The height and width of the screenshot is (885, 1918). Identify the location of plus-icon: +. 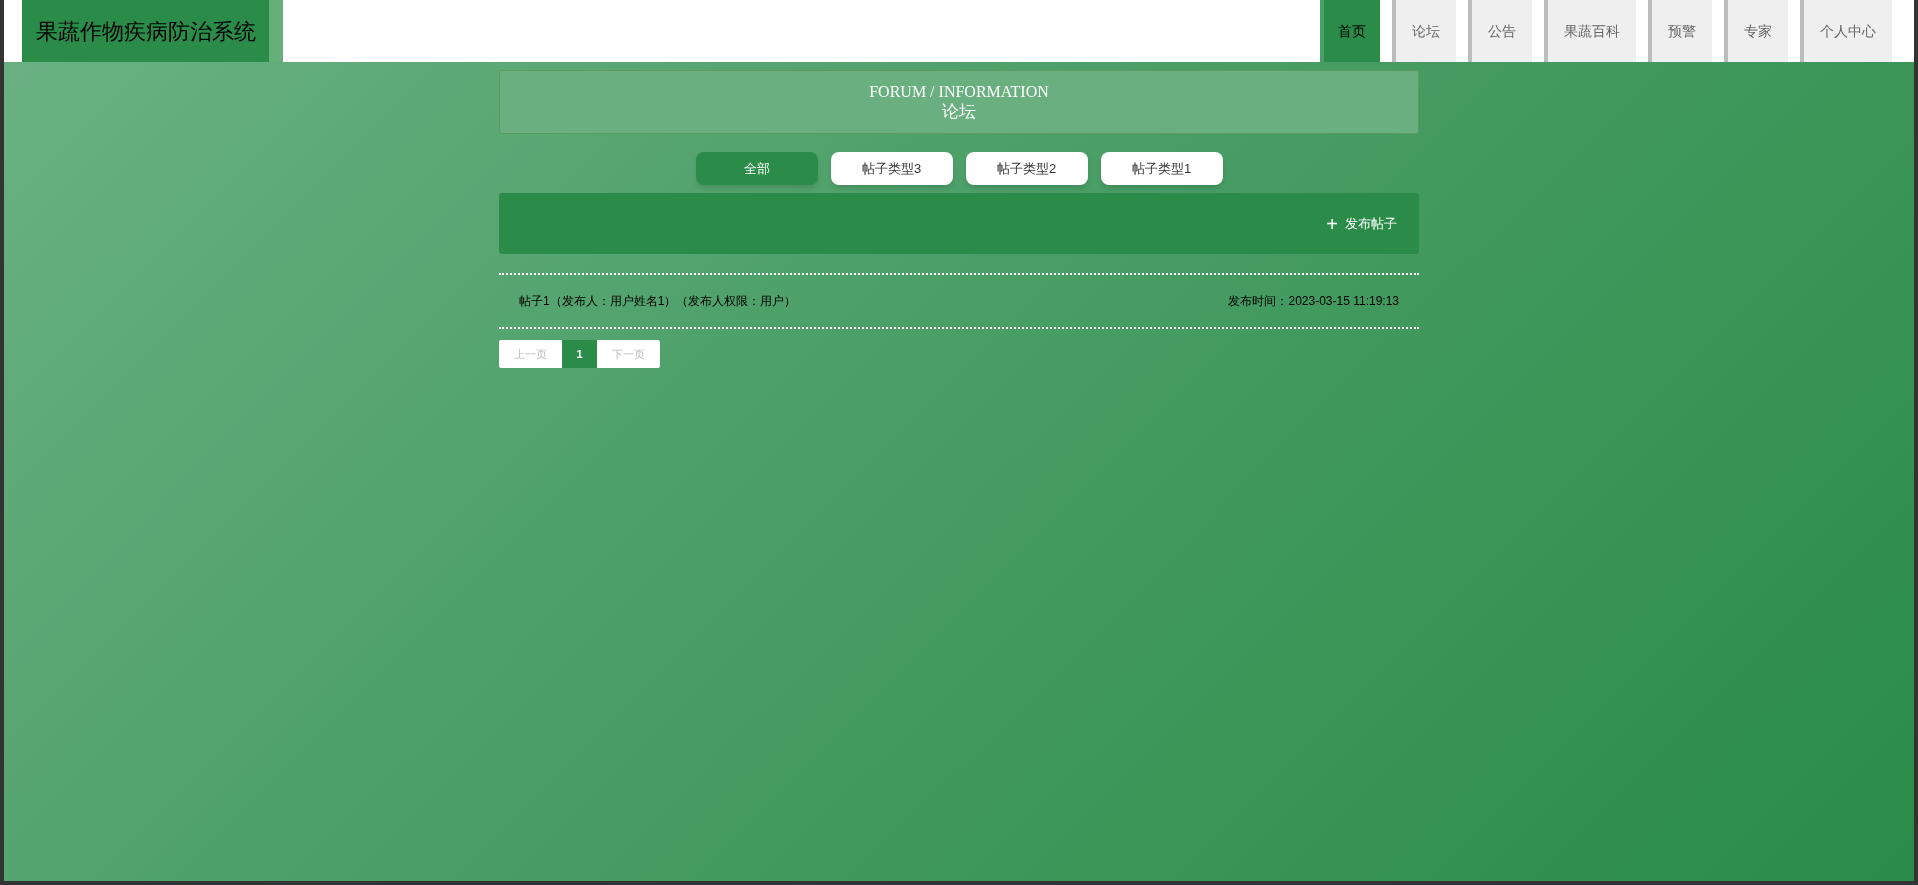
(1332, 223).